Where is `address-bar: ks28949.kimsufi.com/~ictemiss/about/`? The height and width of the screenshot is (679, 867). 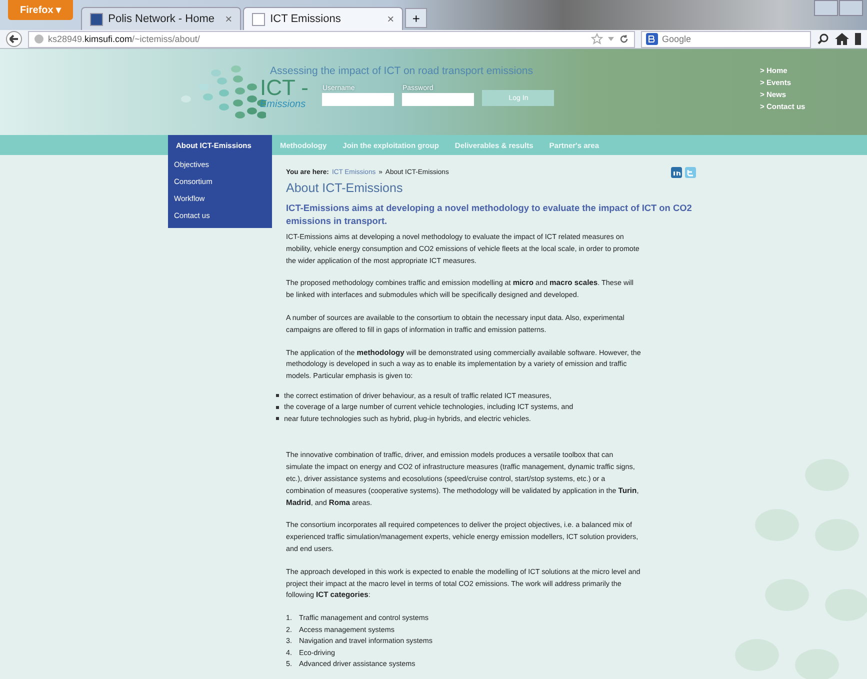
address-bar: ks28949.kimsufi.com/~ictemiss/about/ is located at coordinates (331, 39).